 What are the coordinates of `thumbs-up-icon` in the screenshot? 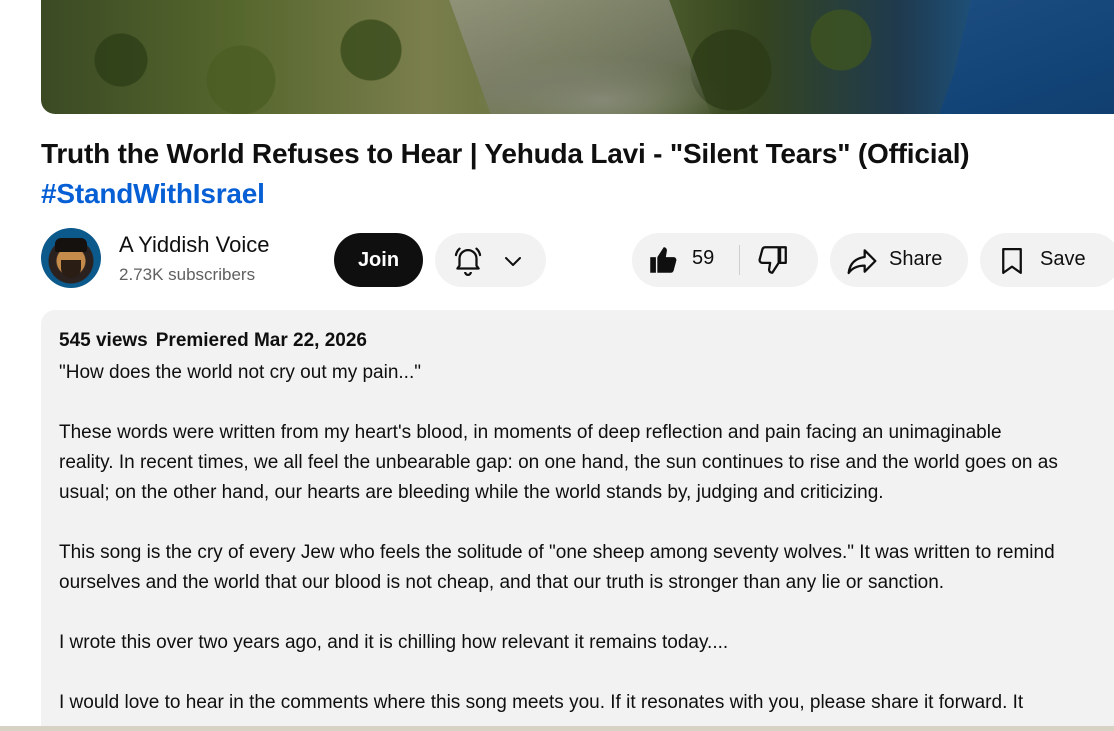 It's located at (663, 260).